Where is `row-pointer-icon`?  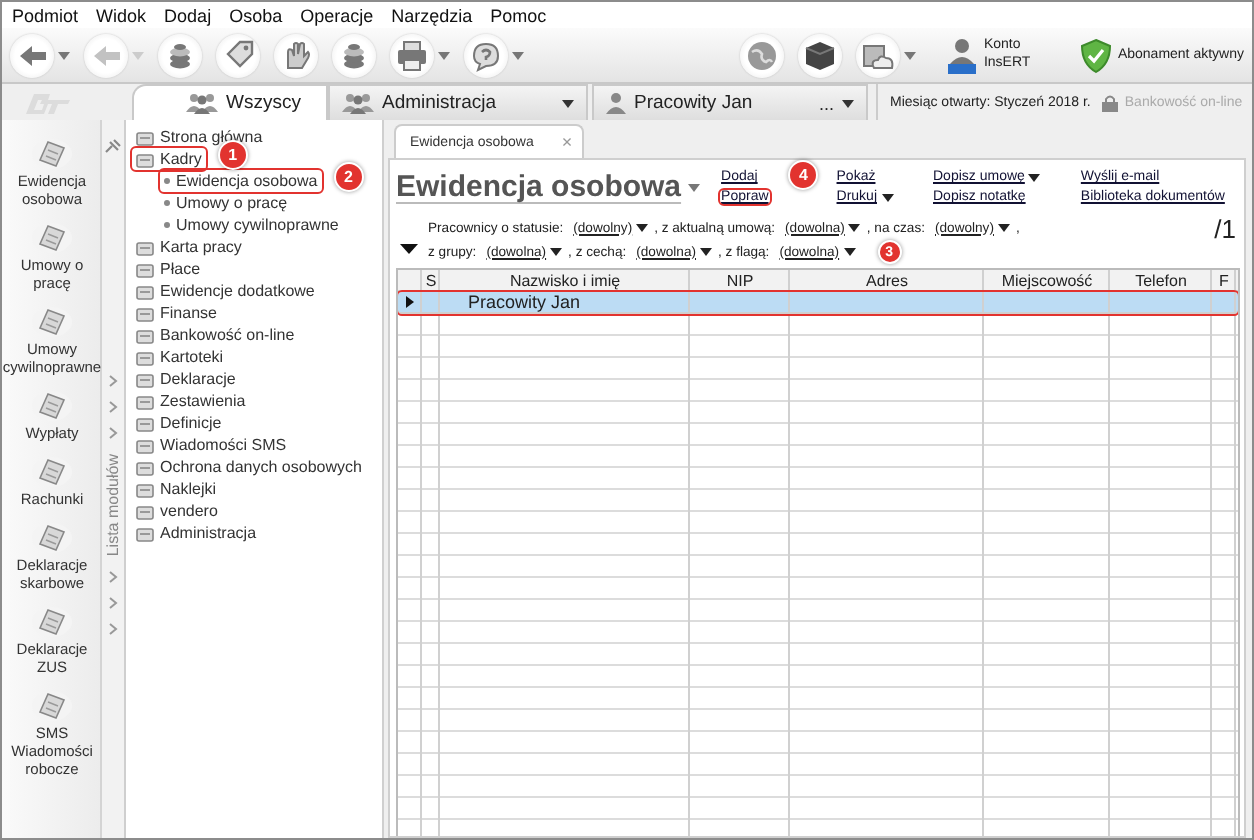 row-pointer-icon is located at coordinates (410, 302).